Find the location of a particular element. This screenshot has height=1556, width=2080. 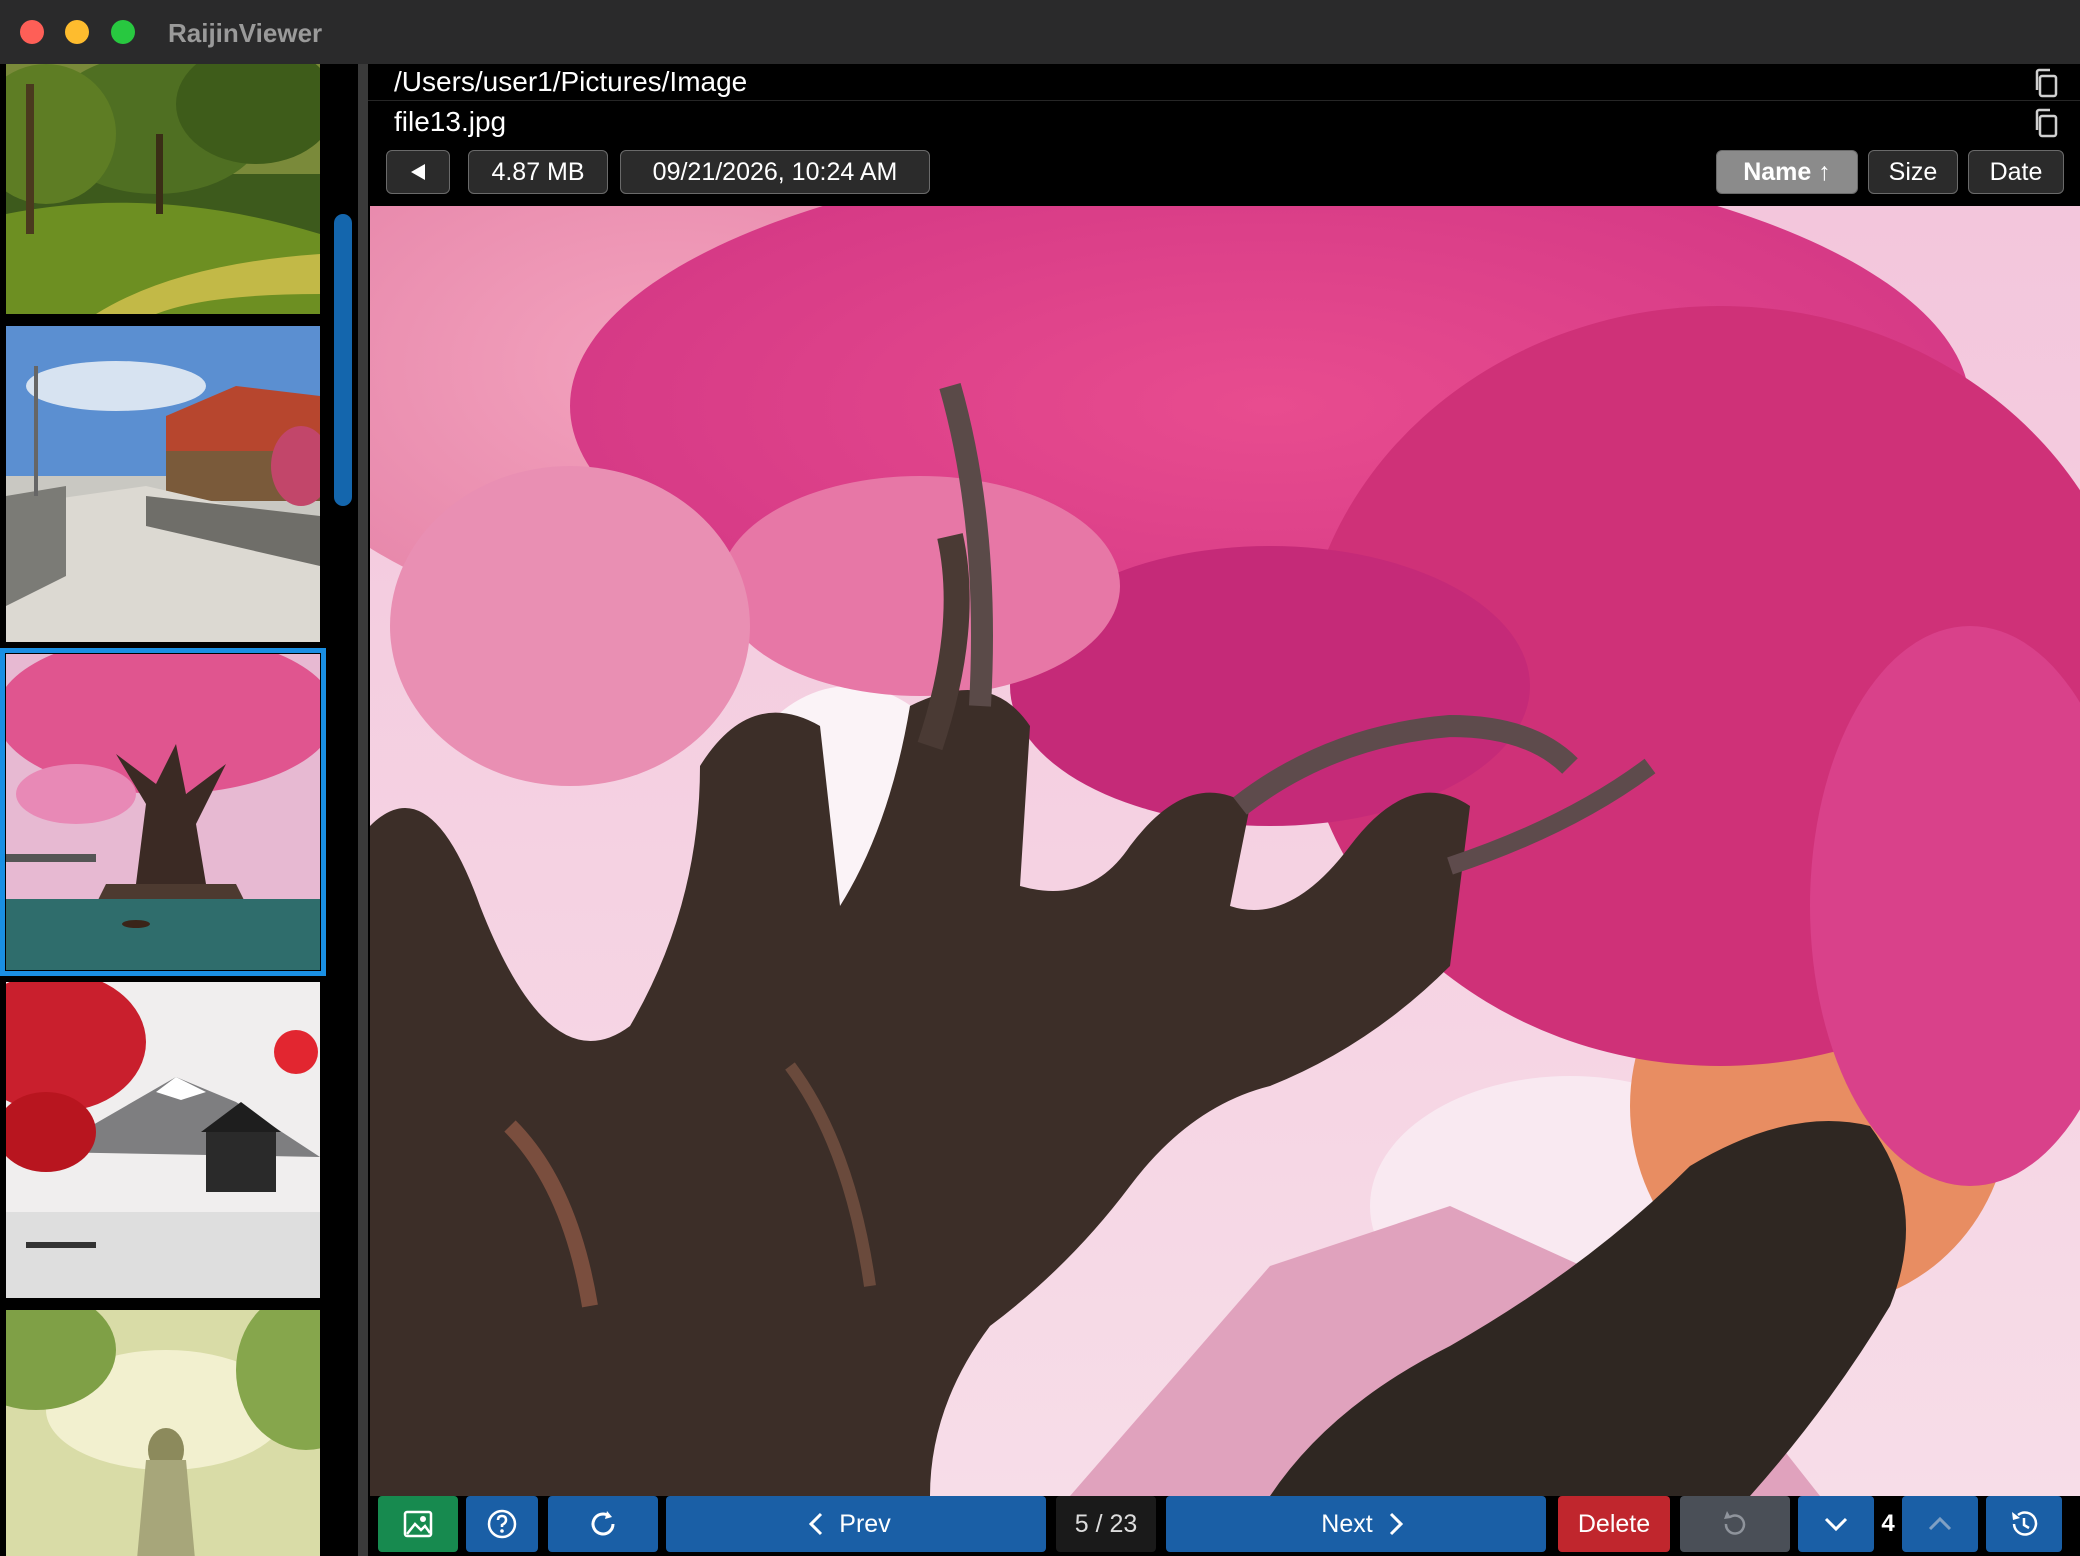

prev-button: Prev is located at coordinates (856, 1524).